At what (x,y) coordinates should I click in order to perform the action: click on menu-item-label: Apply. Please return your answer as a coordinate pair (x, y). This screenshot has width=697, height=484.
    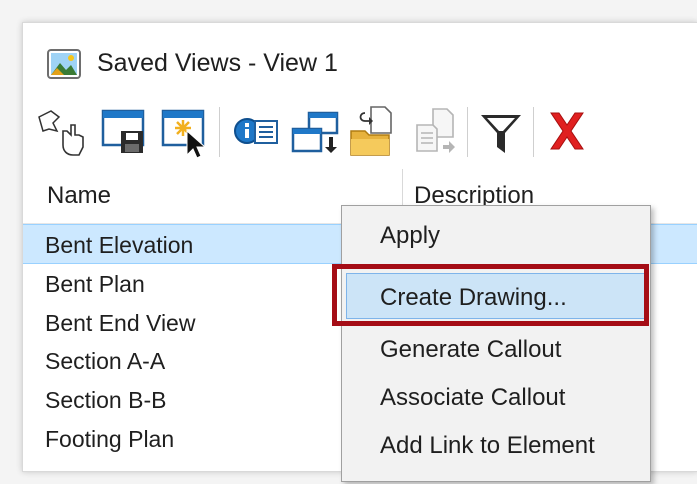
    Looking at the image, I should click on (410, 235).